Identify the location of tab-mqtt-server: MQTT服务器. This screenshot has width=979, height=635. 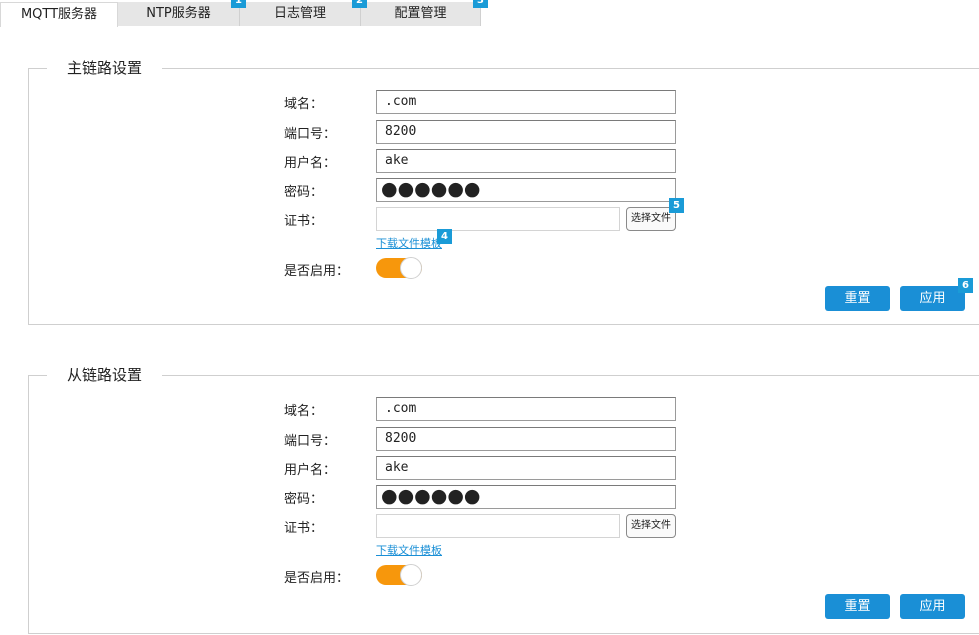
(59, 14).